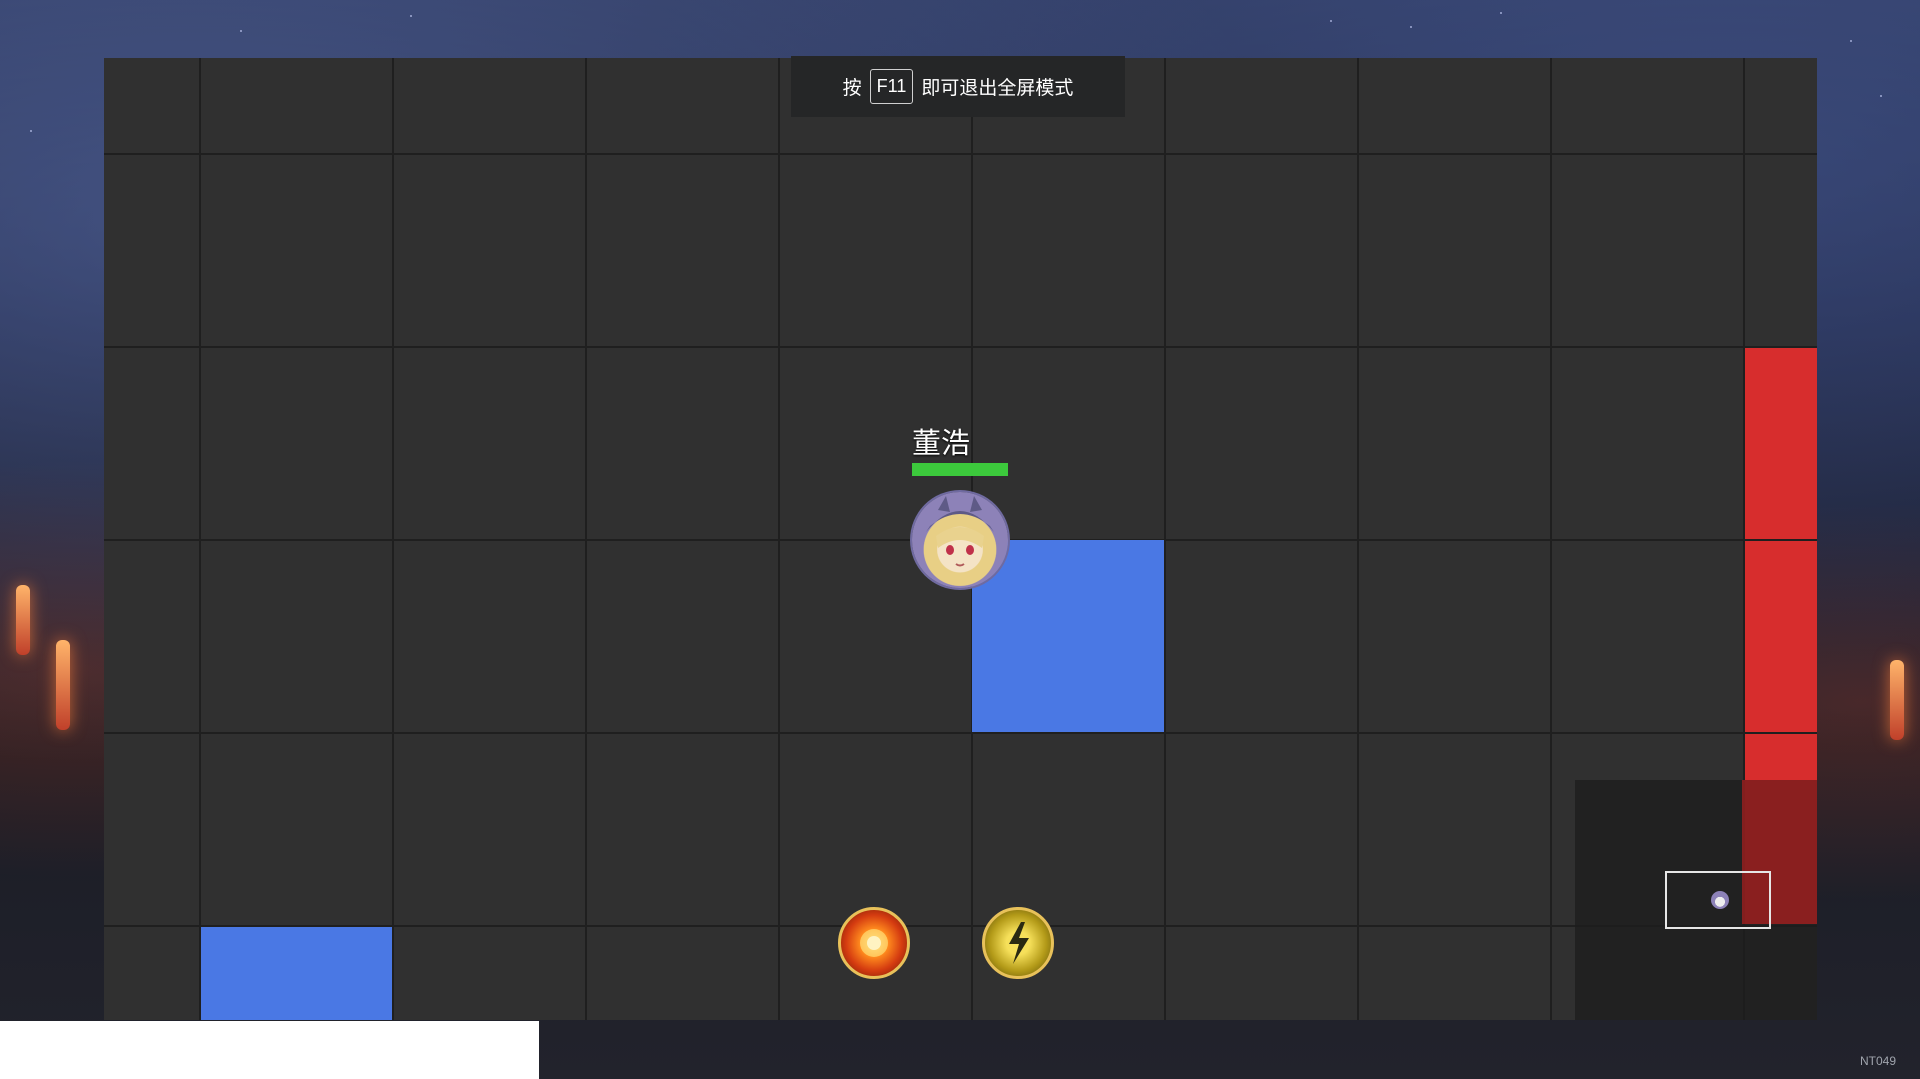 This screenshot has height=1079, width=1920. I want to click on hint-suffix: 即可退出全屏模式, so click(997, 88).